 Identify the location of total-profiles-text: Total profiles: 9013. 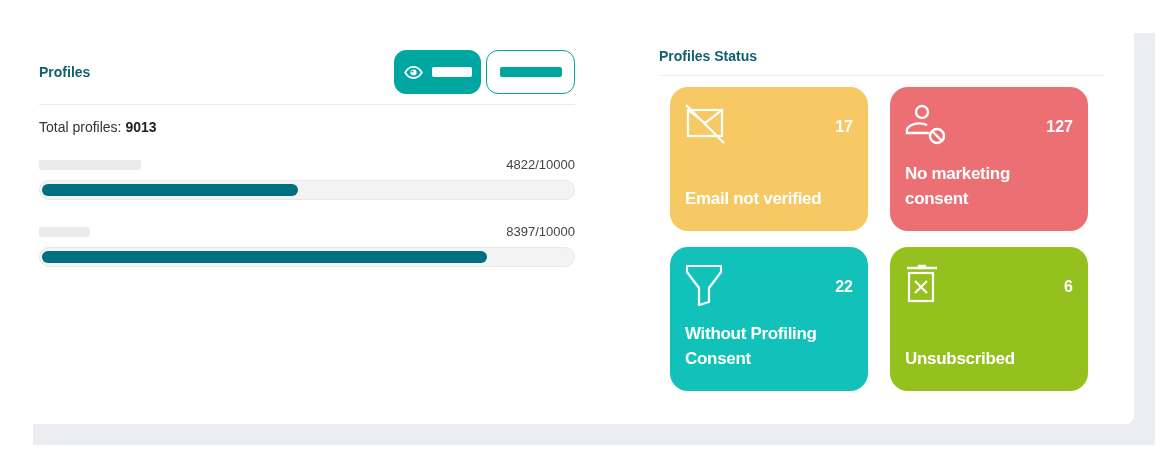
(98, 127).